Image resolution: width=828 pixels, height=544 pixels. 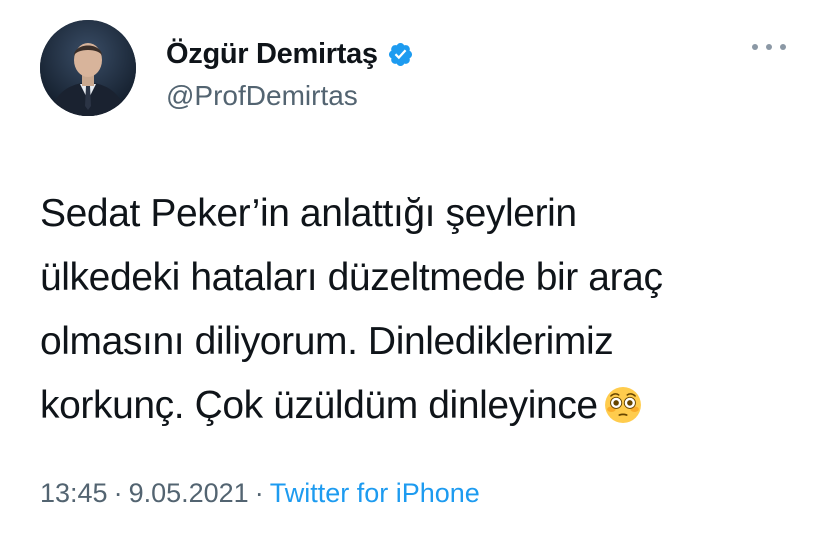 I want to click on author-display-name: Özgür Demirtaş, so click(x=272, y=54).